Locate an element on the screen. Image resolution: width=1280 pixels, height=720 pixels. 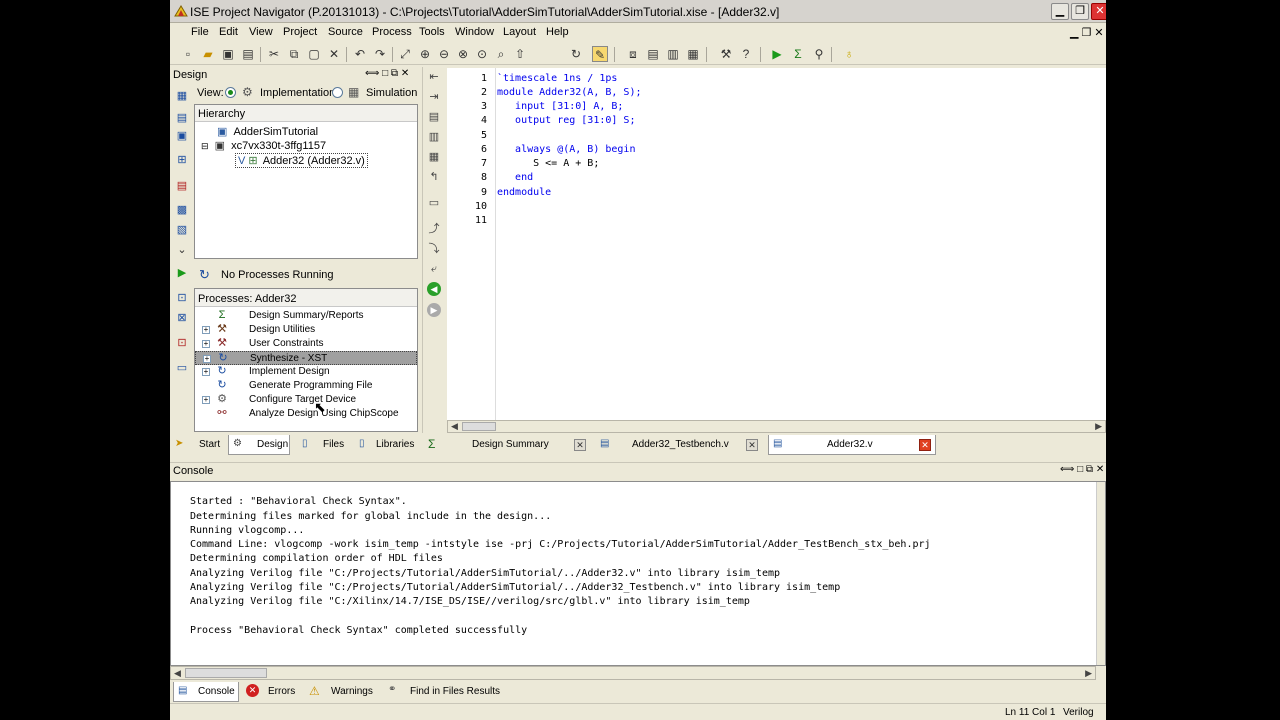
rerun-all-icon: ⊠ is located at coordinates (182, 318).